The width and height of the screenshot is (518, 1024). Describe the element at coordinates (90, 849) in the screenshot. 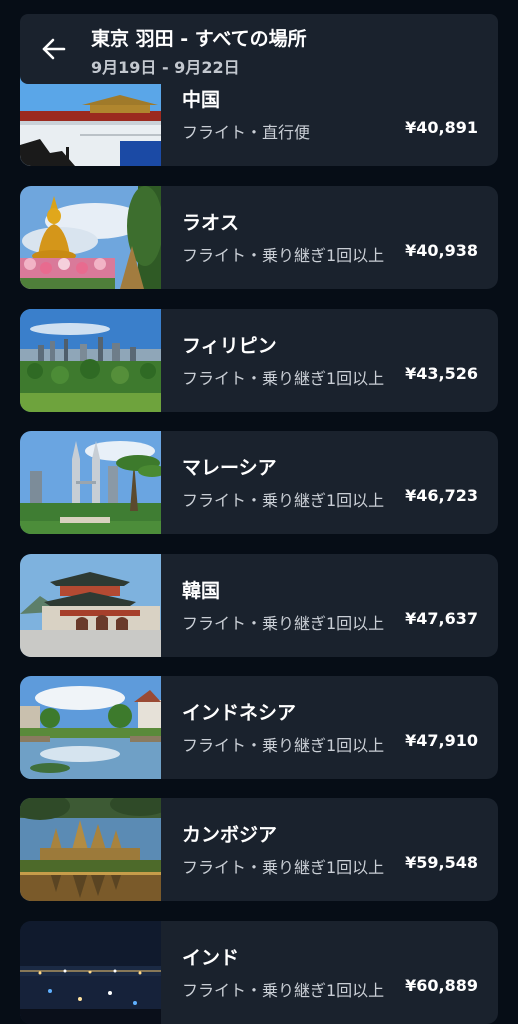

I see `destination-image-angkor-wat` at that location.